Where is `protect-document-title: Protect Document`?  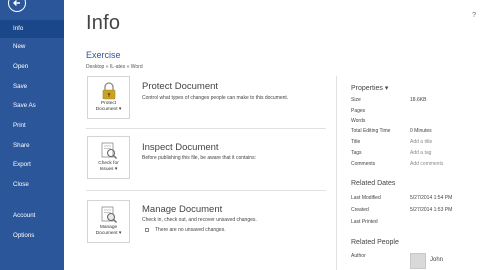
protect-document-title: Protect Document is located at coordinates (180, 86).